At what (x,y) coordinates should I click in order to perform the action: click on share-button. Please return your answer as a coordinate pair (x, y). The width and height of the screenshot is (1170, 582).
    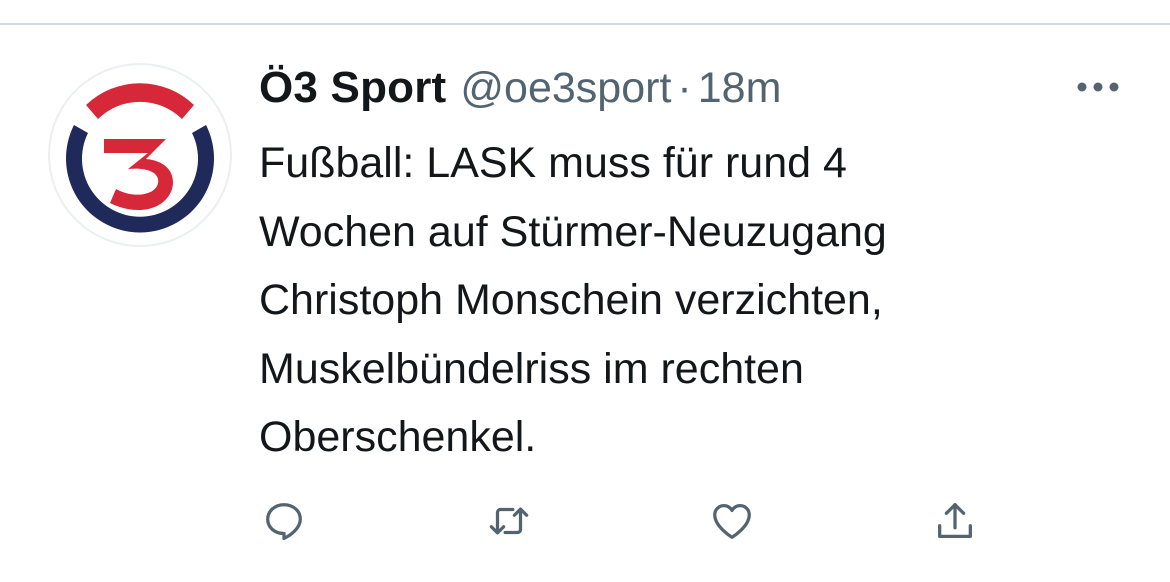
    Looking at the image, I should click on (955, 521).